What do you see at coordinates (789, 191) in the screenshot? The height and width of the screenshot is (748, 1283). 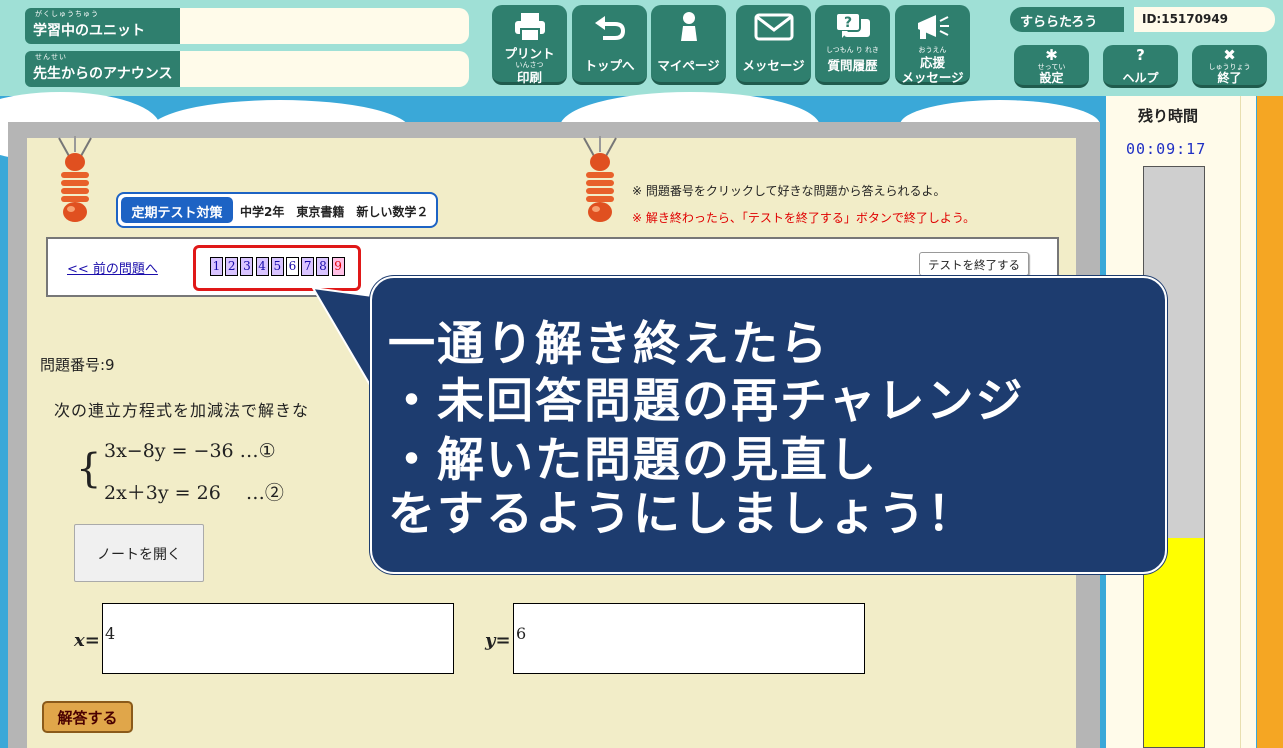 I see `notice-select-question: ※ 問題番号をクリックして好きな問題から答えられるよ。` at bounding box center [789, 191].